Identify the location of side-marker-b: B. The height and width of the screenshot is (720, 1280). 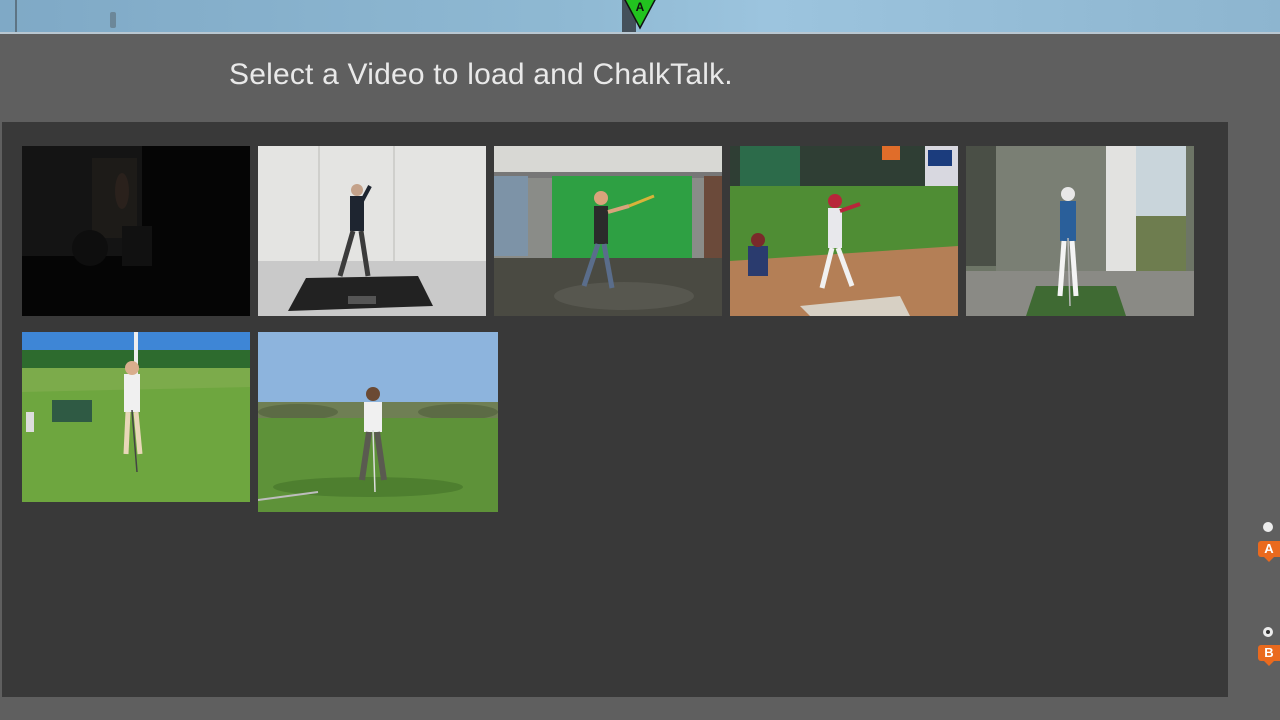
(1269, 647).